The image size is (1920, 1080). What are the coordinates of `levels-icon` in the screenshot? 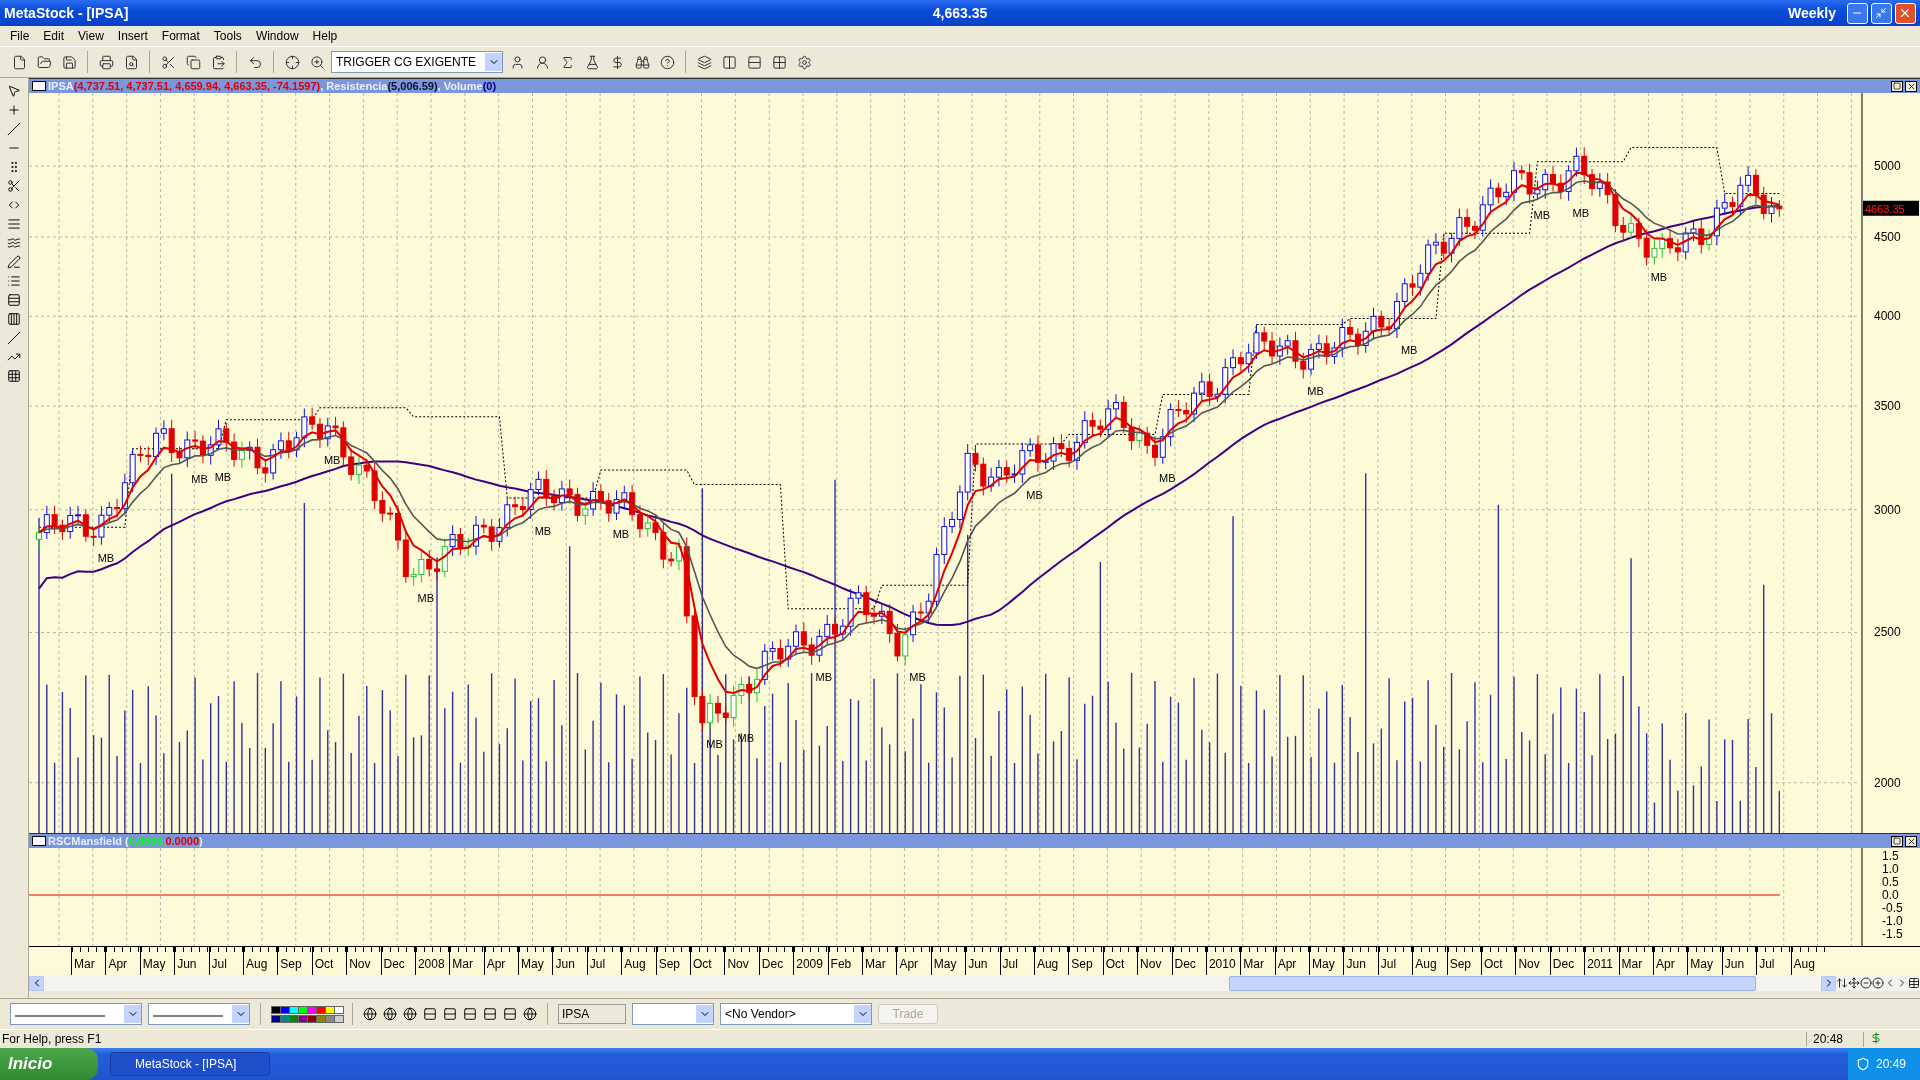 It's located at (14, 300).